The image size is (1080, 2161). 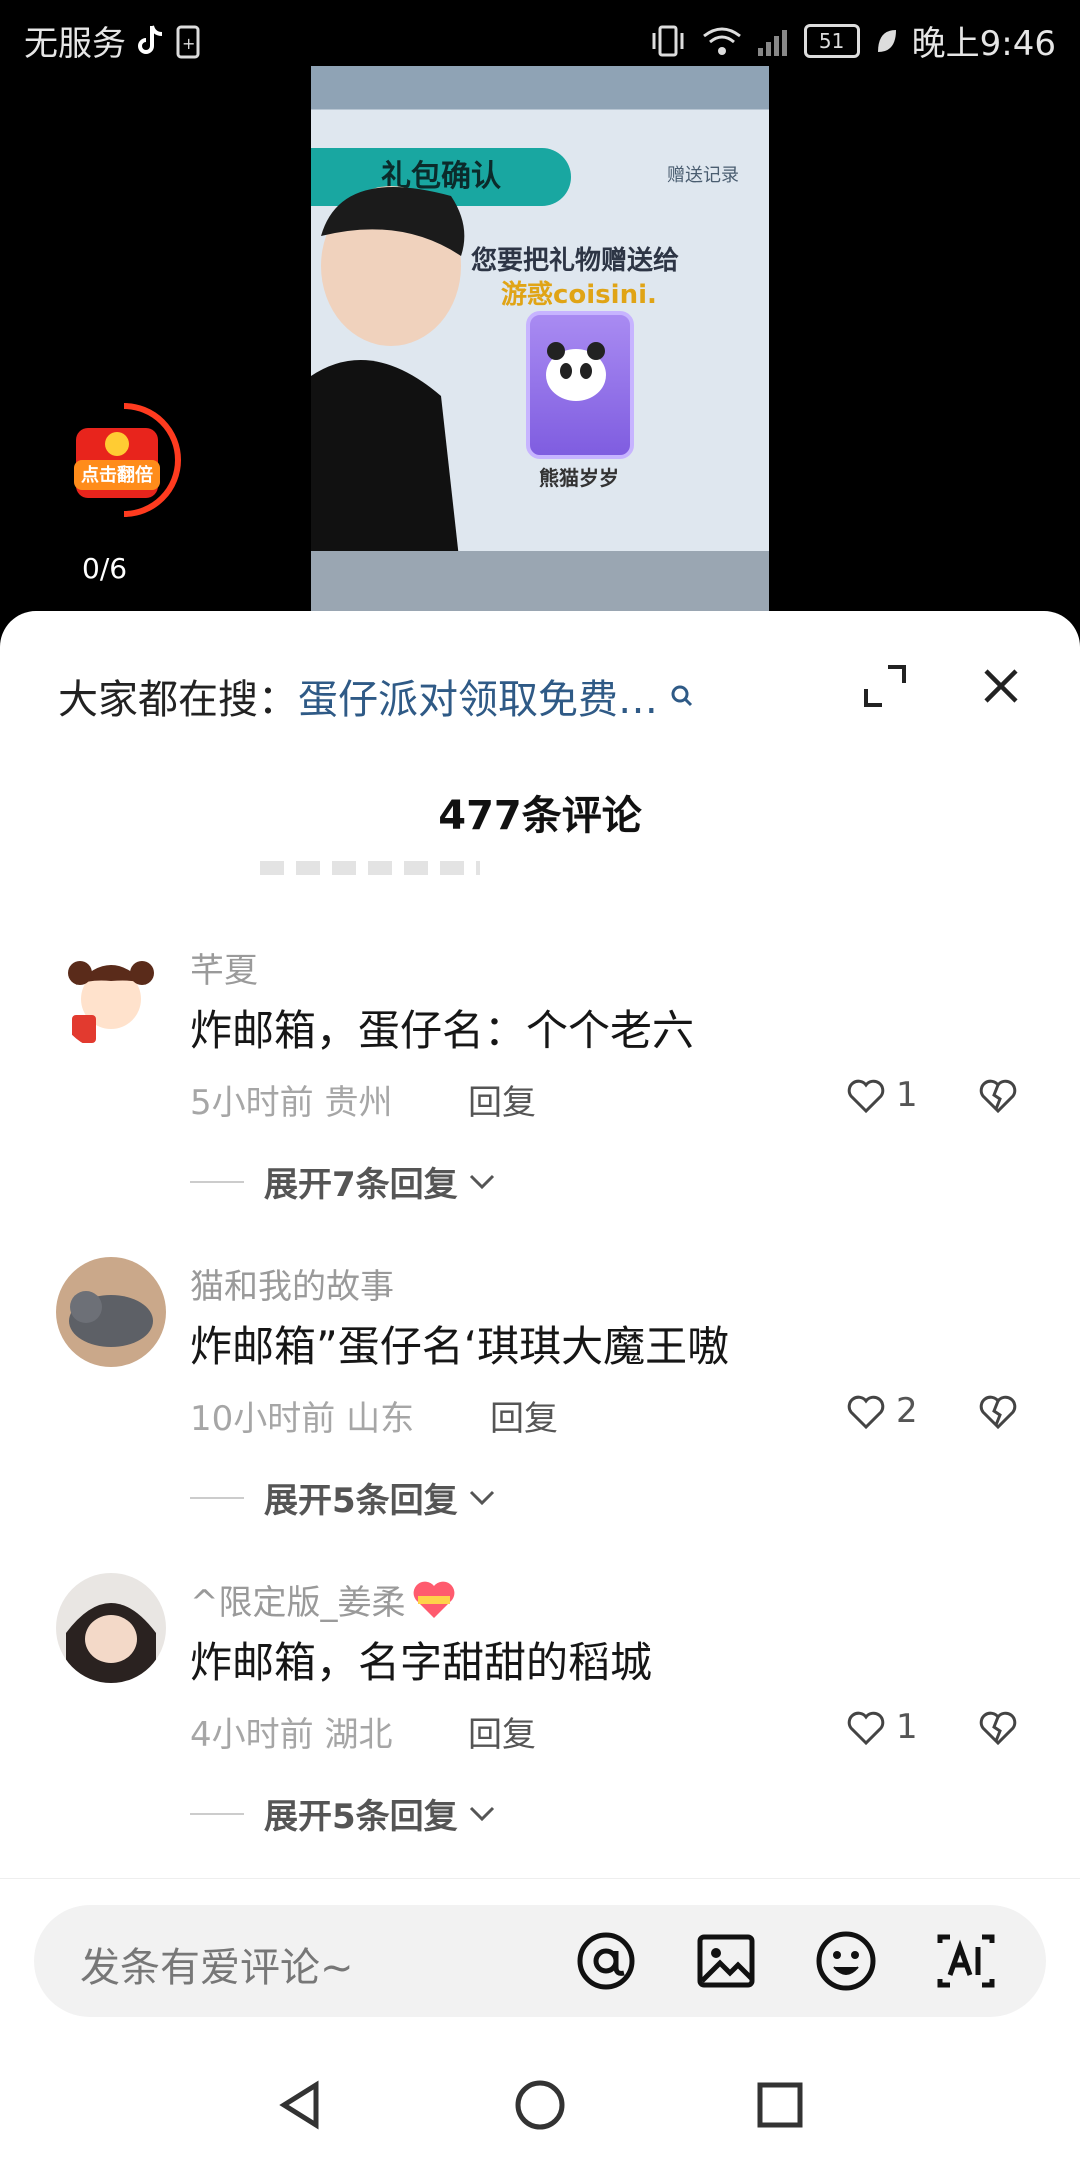 What do you see at coordinates (846, 1961) in the screenshot?
I see `emoji-icon` at bounding box center [846, 1961].